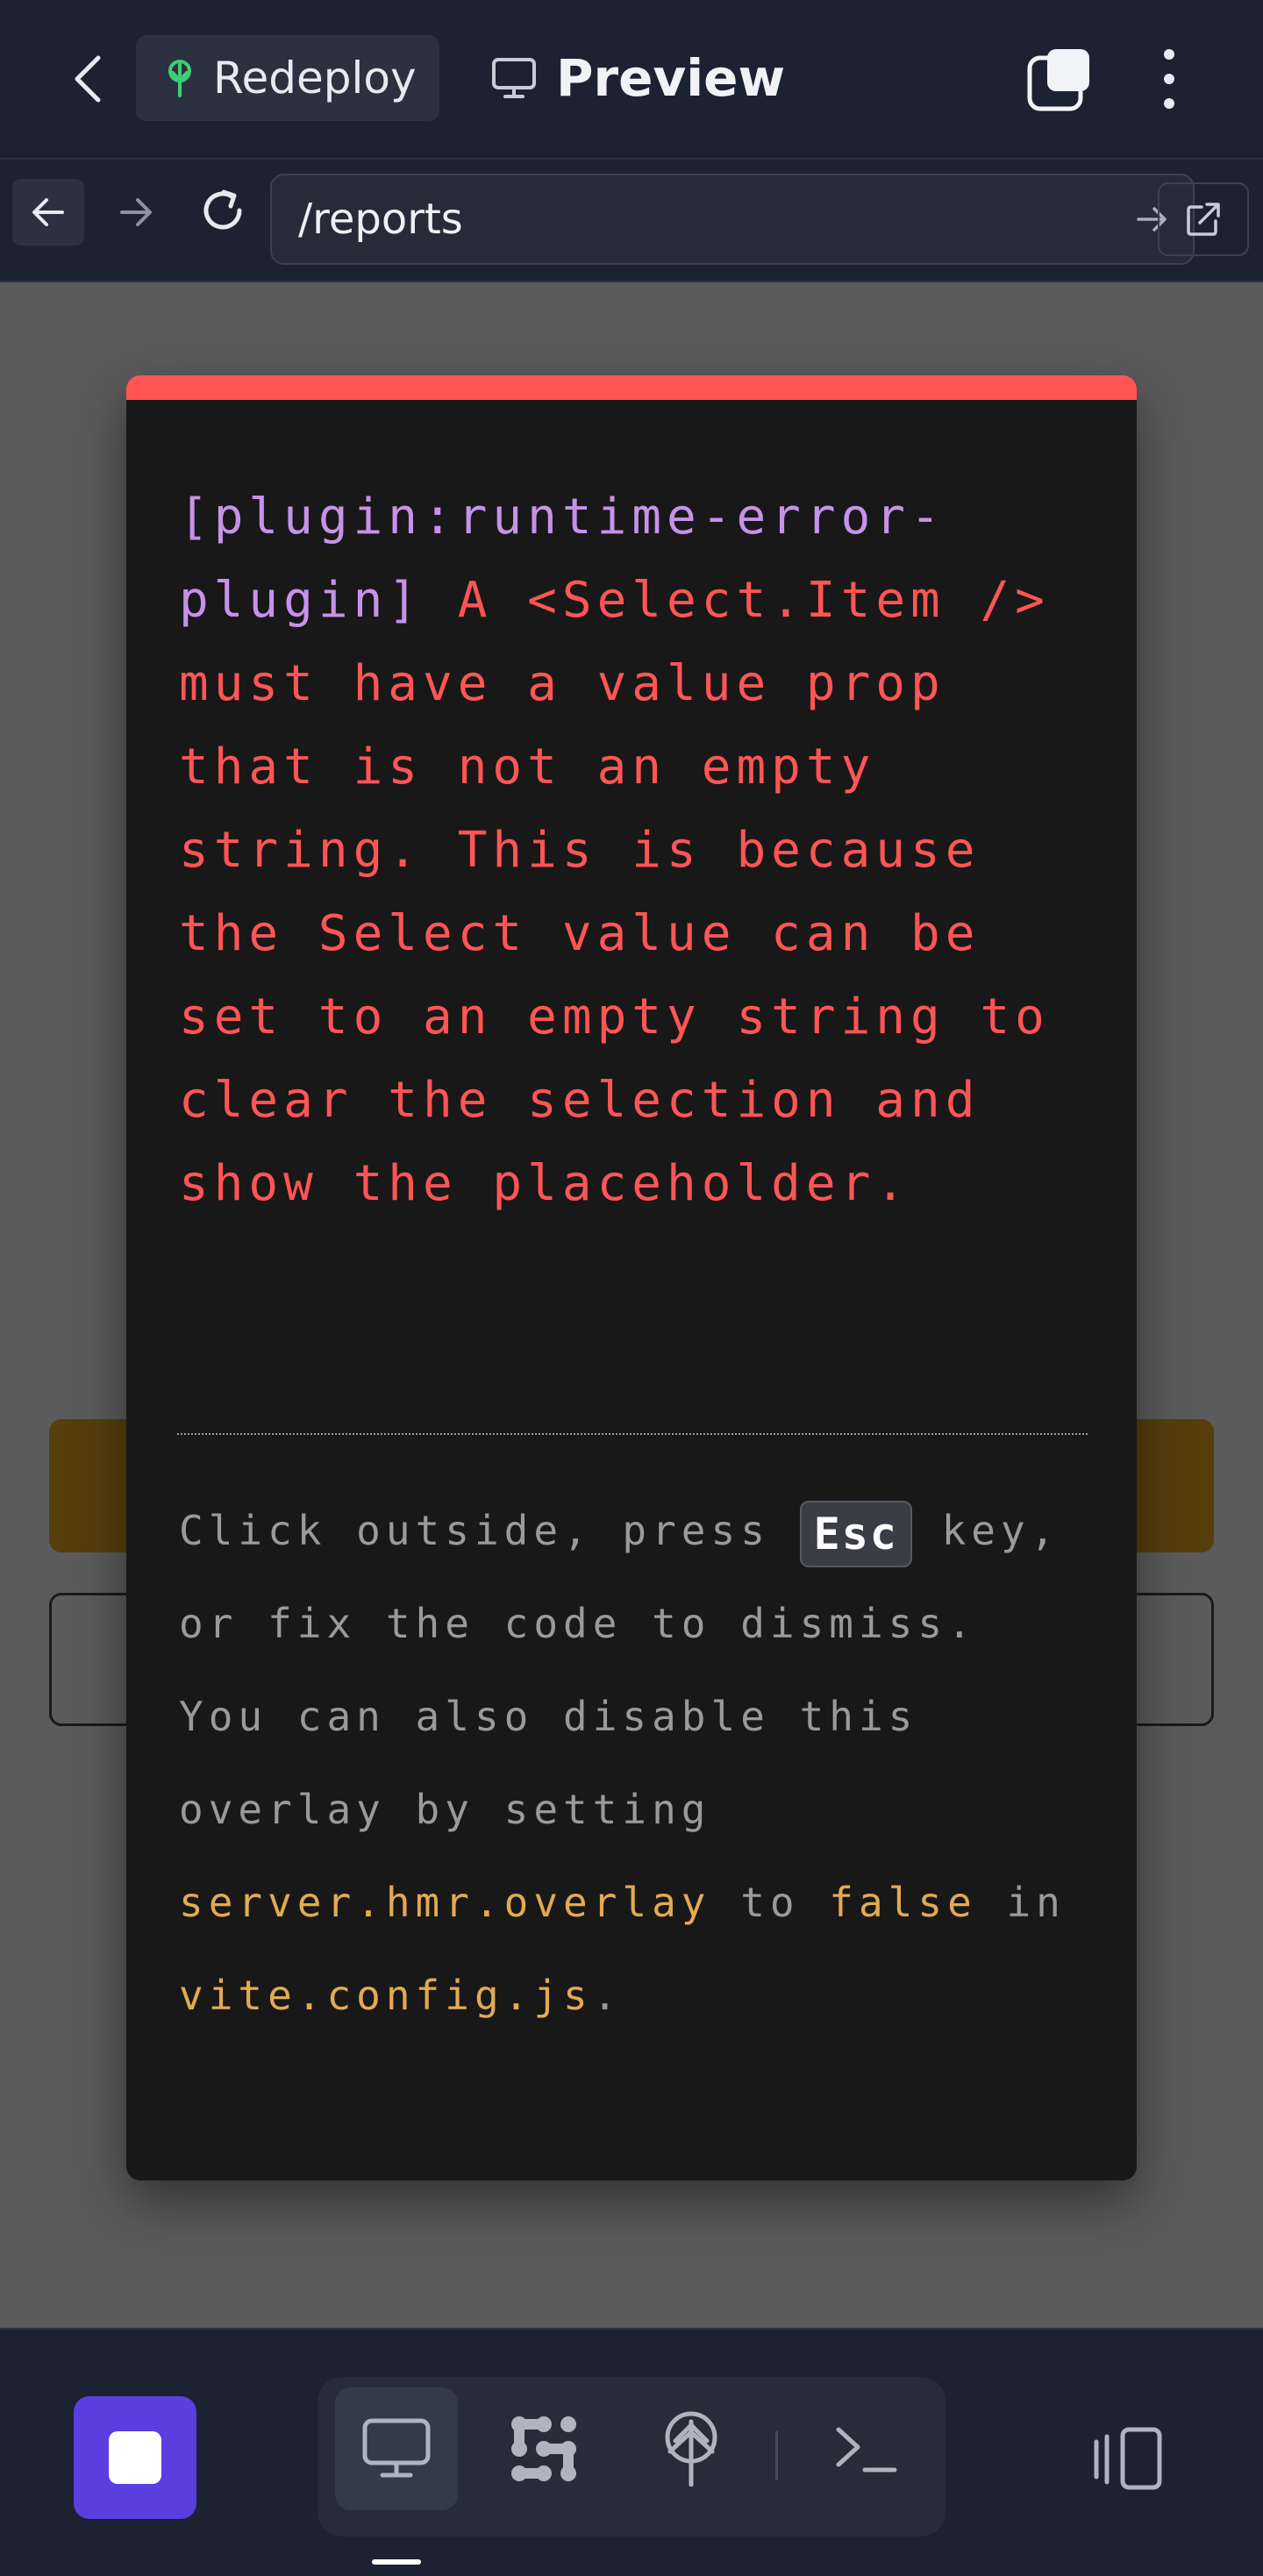  What do you see at coordinates (903, 1903) in the screenshot?
I see `config-value: false` at bounding box center [903, 1903].